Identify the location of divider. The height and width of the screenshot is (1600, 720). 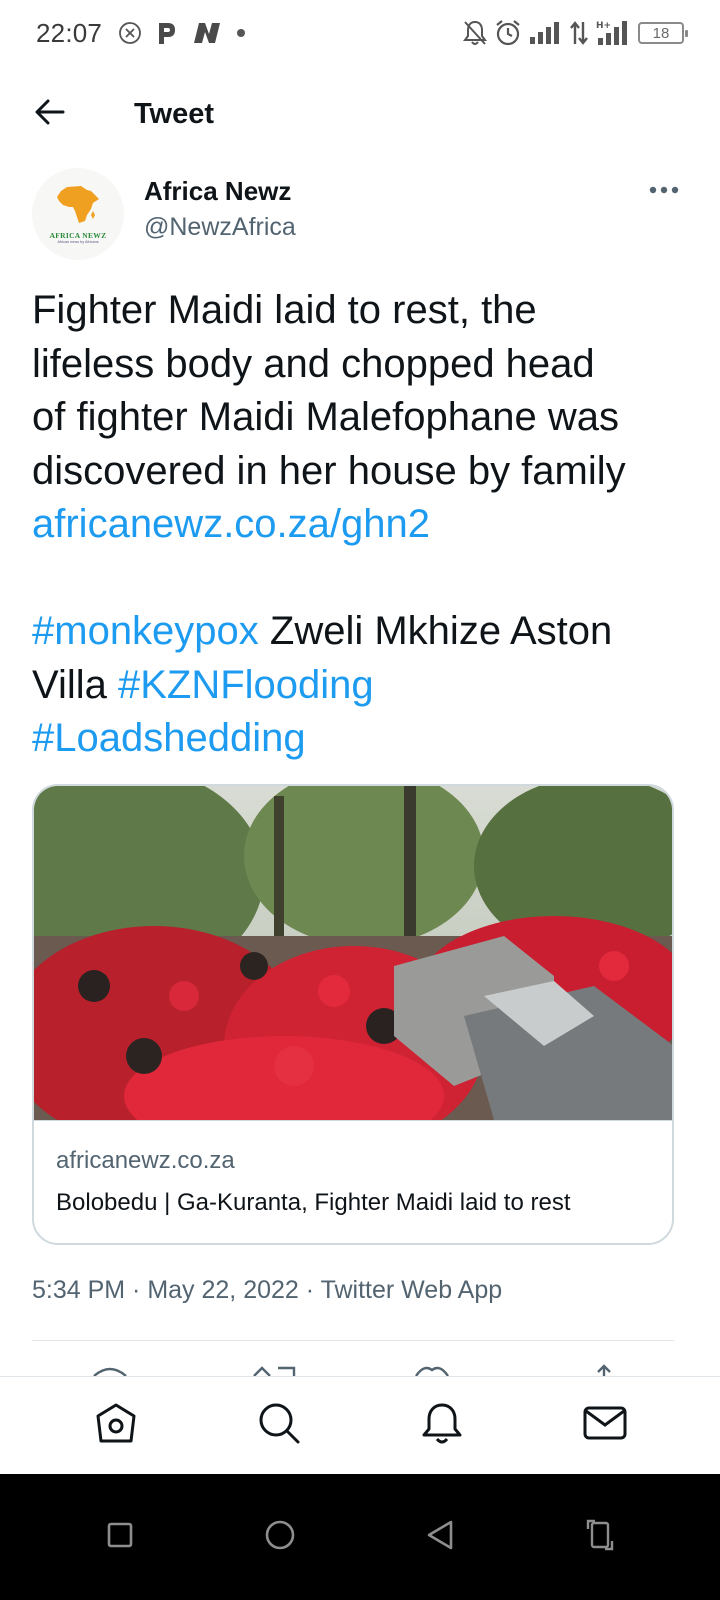
(353, 1340).